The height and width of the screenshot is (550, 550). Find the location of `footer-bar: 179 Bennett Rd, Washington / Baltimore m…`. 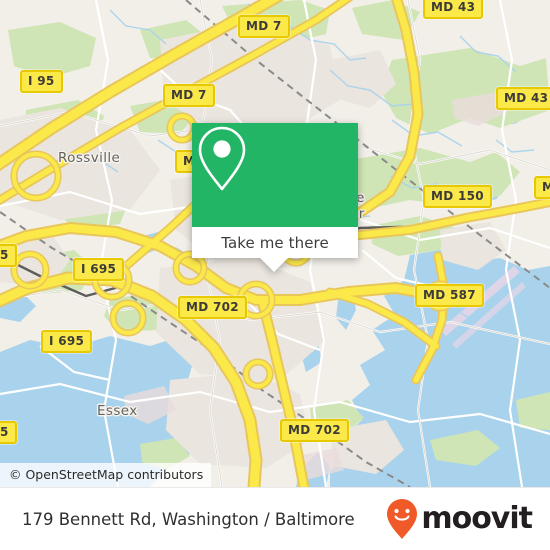

footer-bar: 179 Bennett Rd, Washington / Baltimore m… is located at coordinates (275, 518).